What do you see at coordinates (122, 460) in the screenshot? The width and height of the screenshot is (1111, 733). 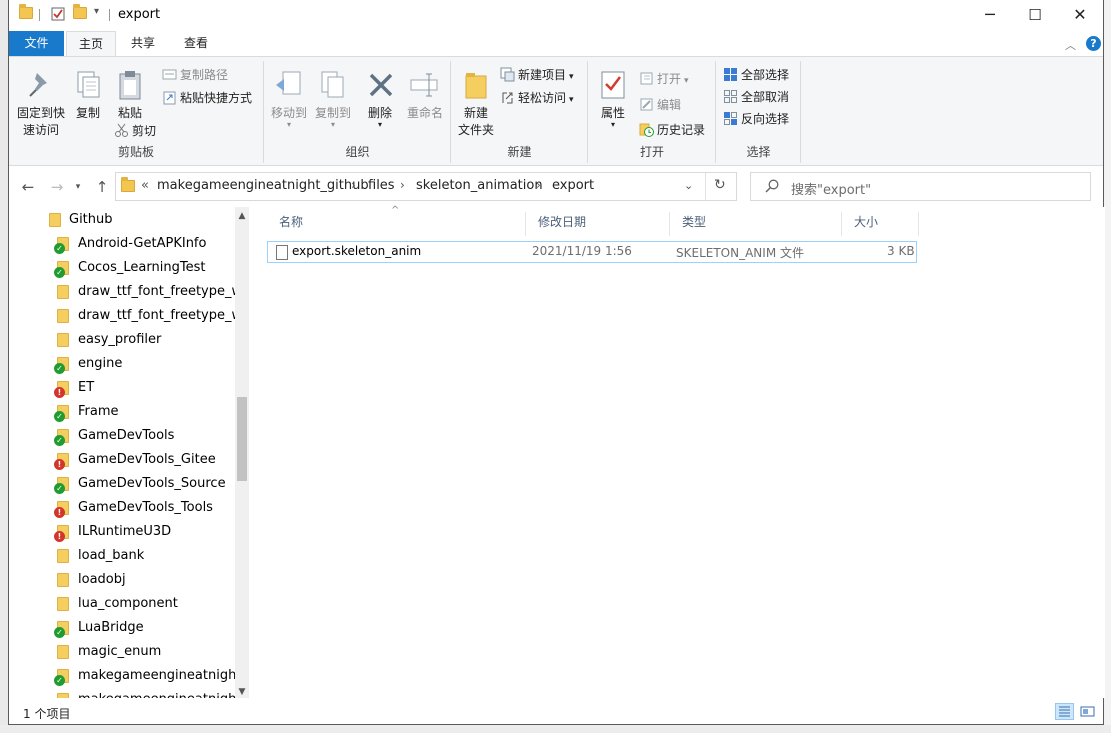 I see `tree-item: ! GameDevTools_Gitee` at bounding box center [122, 460].